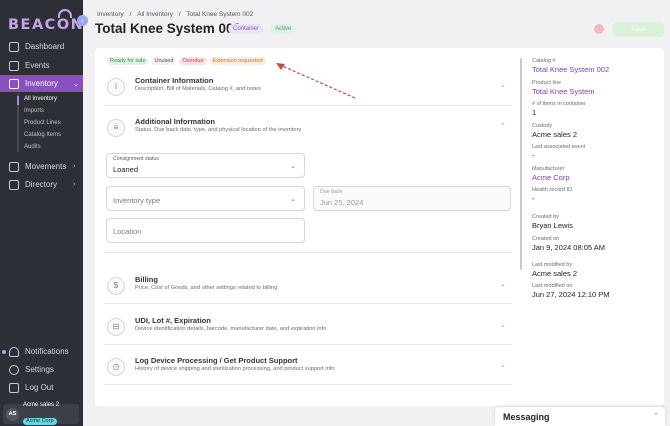 This screenshot has width=670, height=426. What do you see at coordinates (638, 29) in the screenshot?
I see `save-button: Save` at bounding box center [638, 29].